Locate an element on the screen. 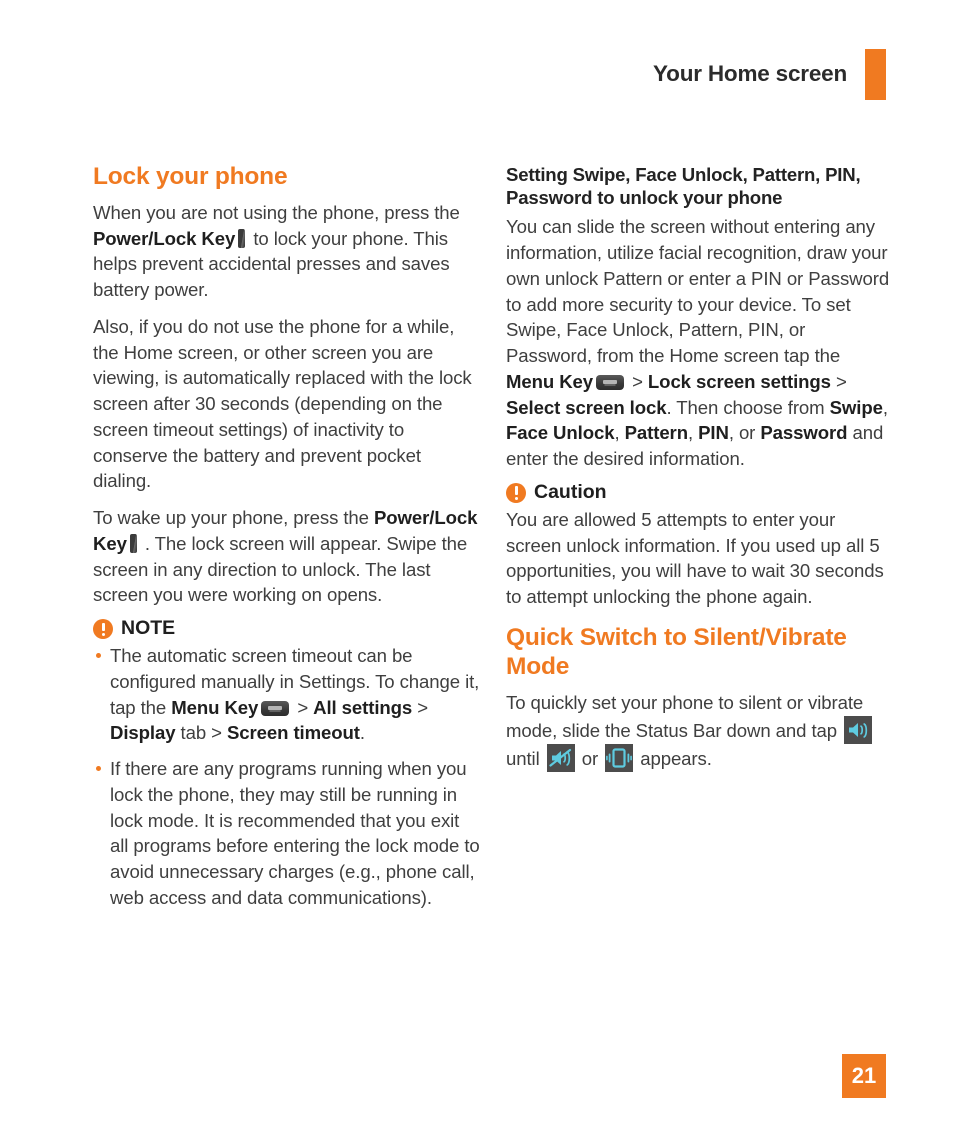 The image size is (954, 1145). text-run: tab is located at coordinates (193, 733).